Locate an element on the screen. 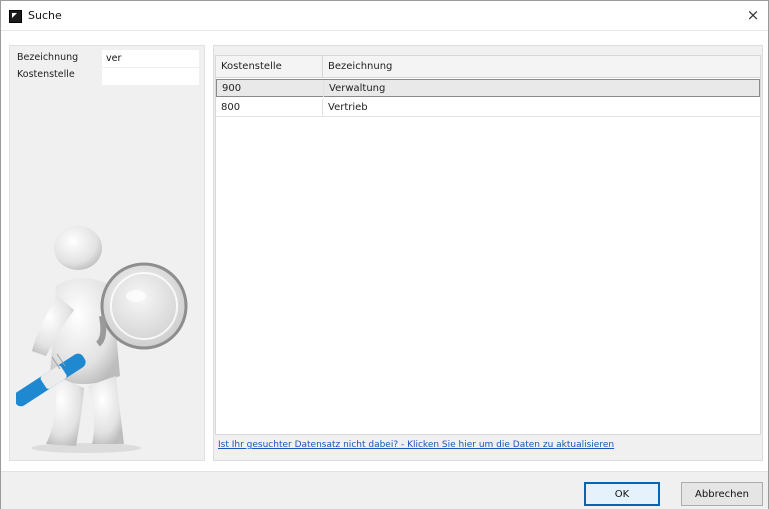  cell-kostenstelle: 800 is located at coordinates (269, 107).